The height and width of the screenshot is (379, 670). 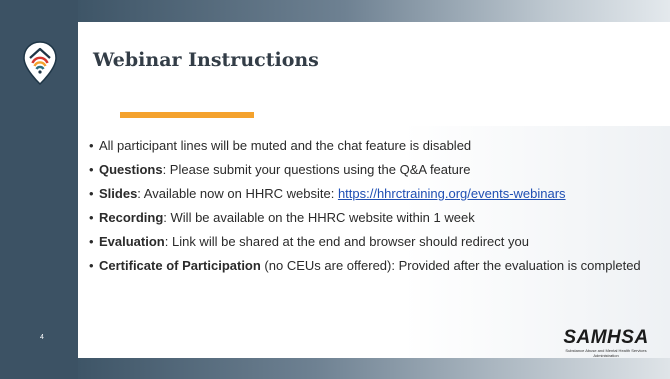 What do you see at coordinates (374, 368) in the screenshot?
I see `bottom-gradient-strip` at bounding box center [374, 368].